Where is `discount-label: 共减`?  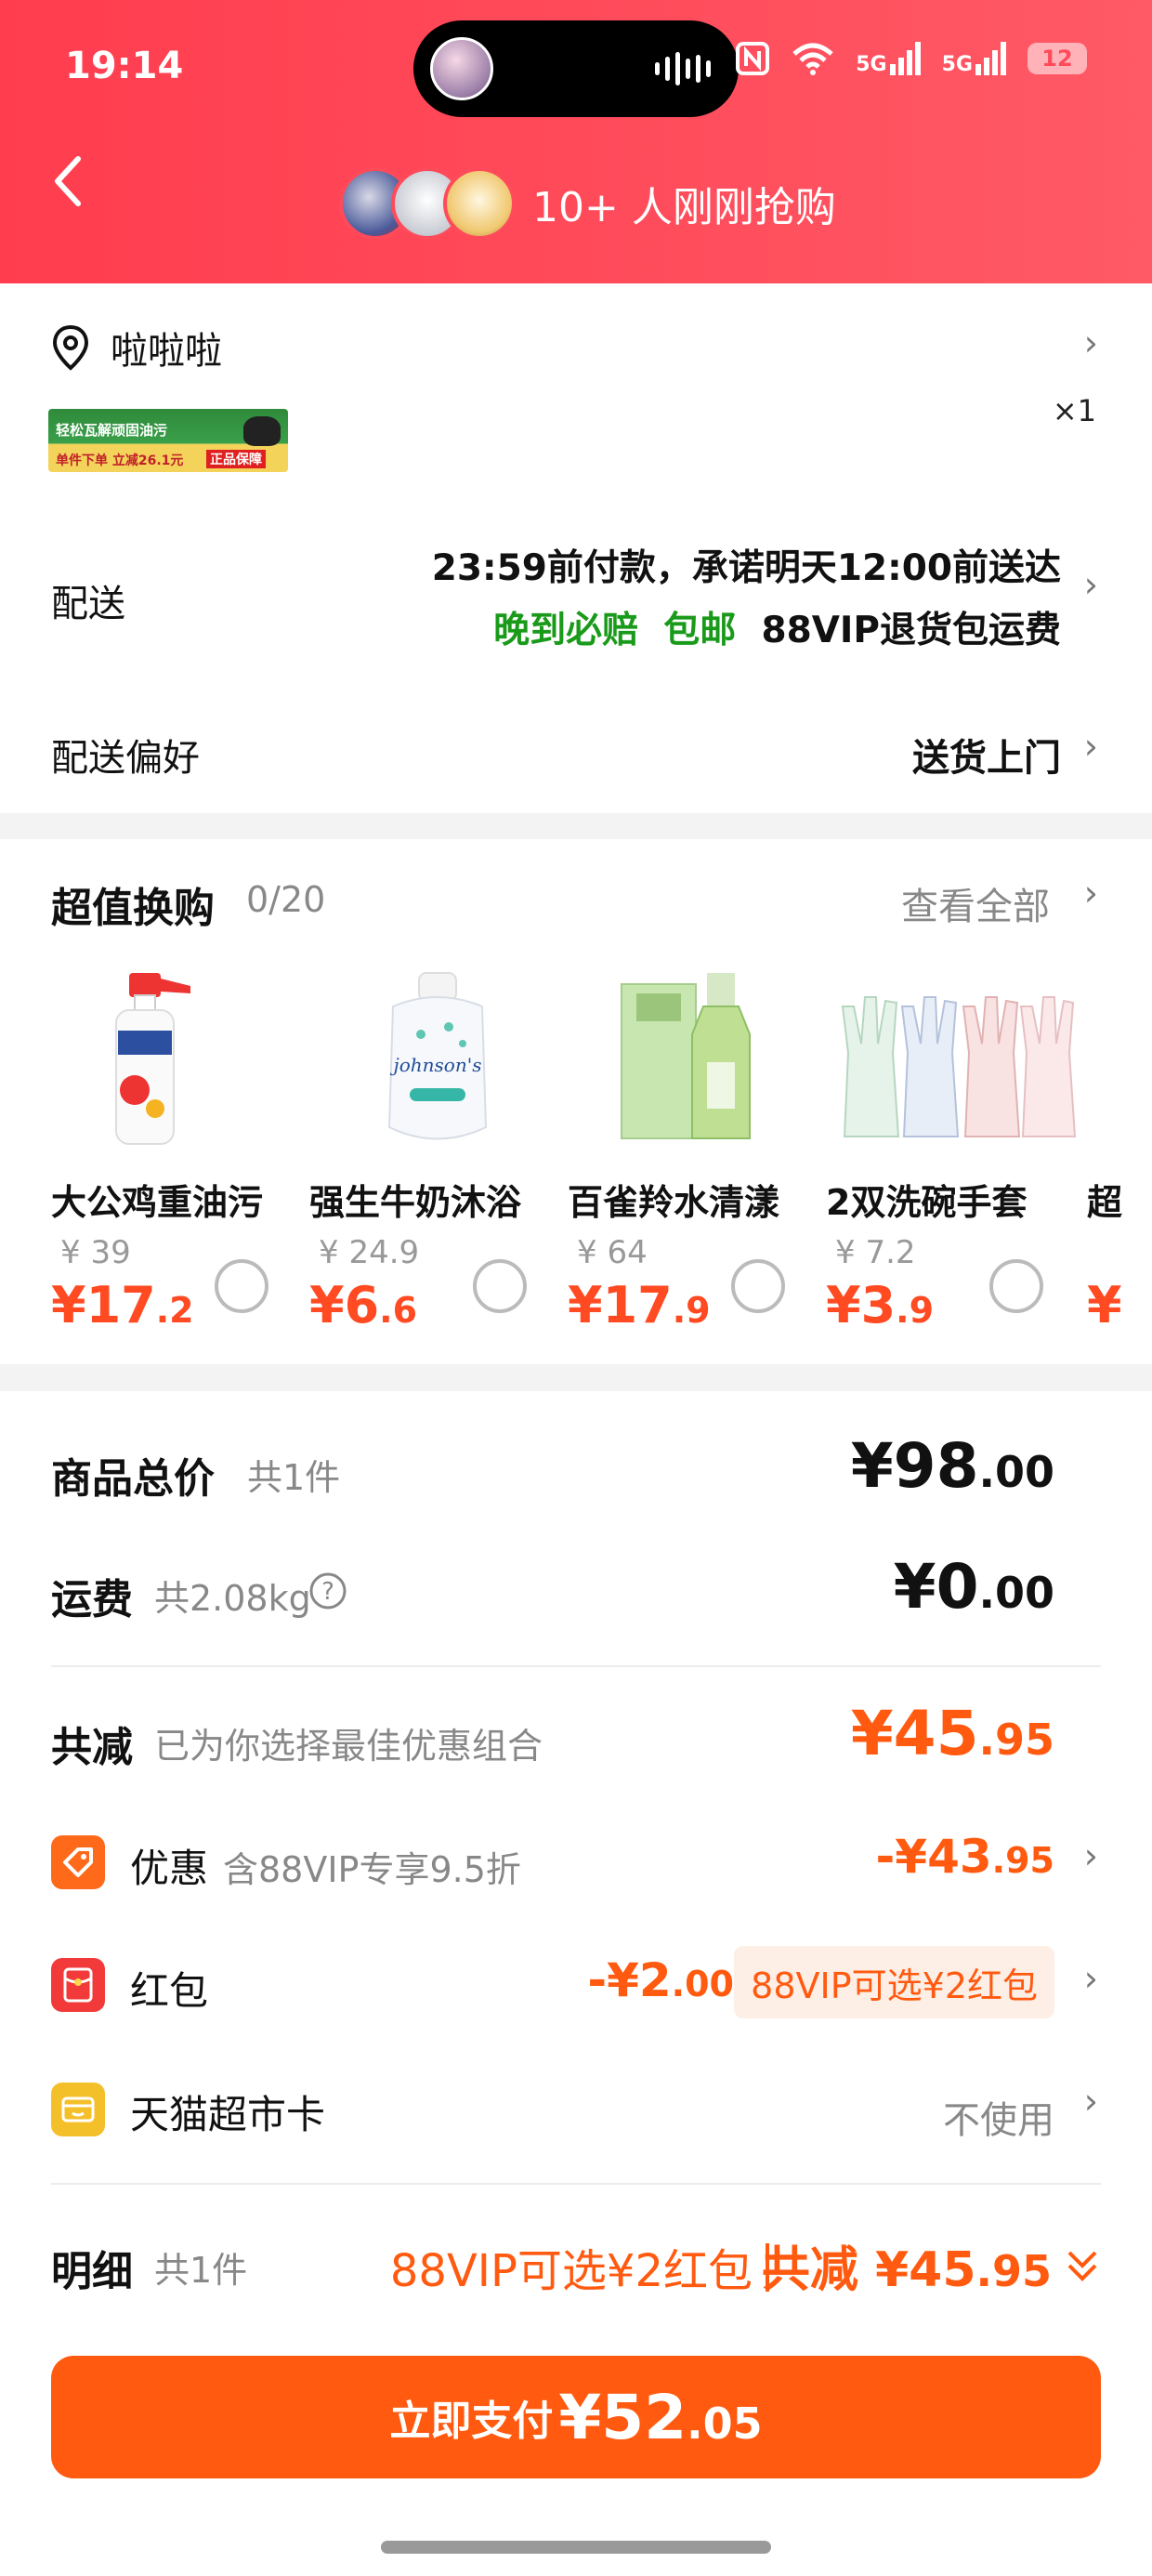
discount-label: 共减 is located at coordinates (92, 1747).